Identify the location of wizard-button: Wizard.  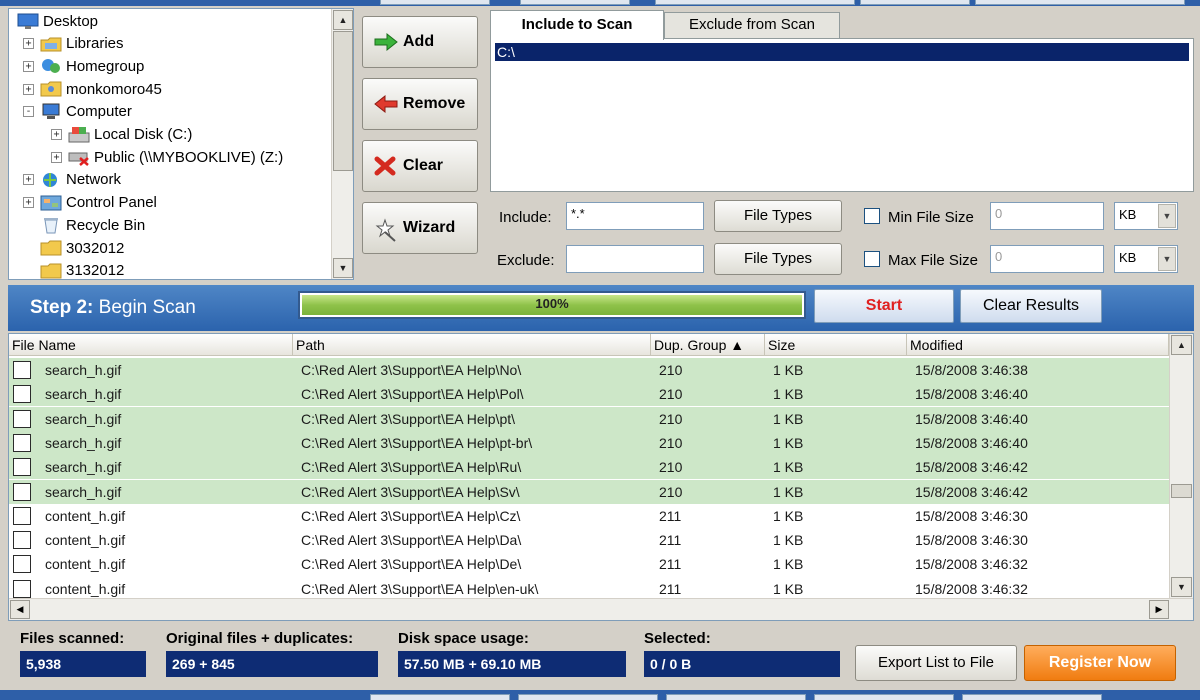
(420, 228).